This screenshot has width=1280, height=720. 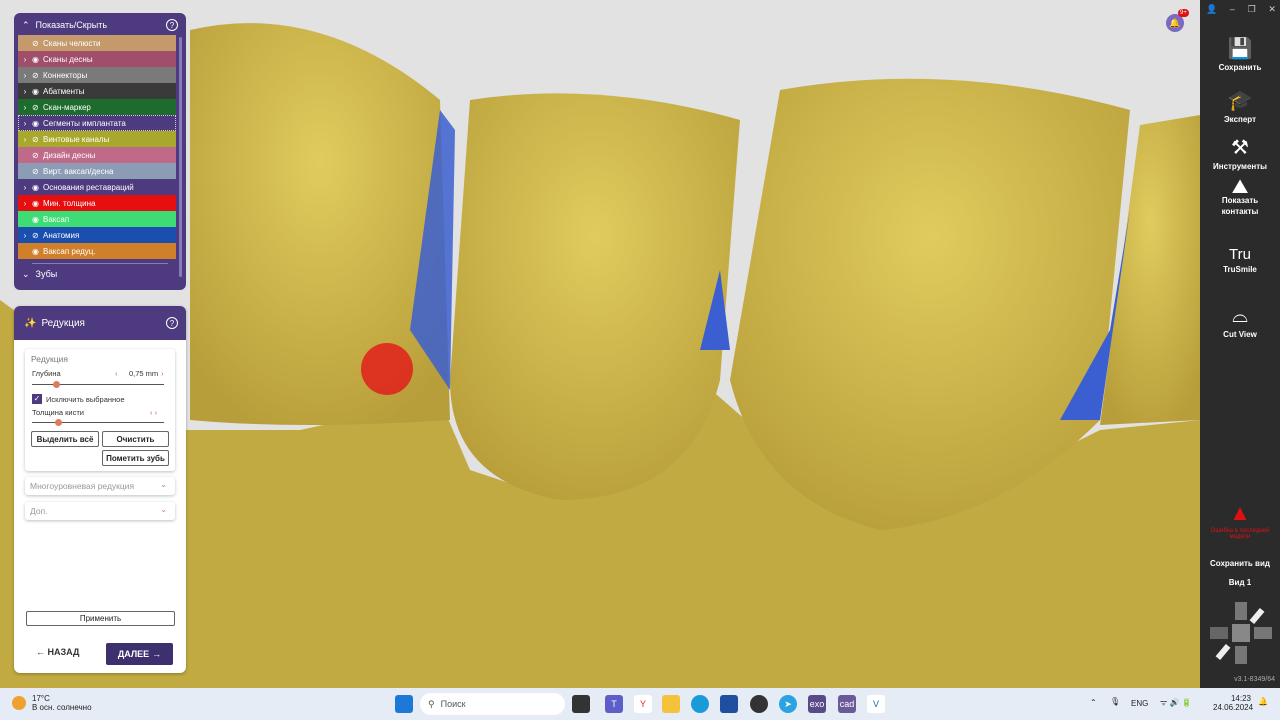 I want to click on layer-item: ◉ Ваксап, so click(x=97, y=219).